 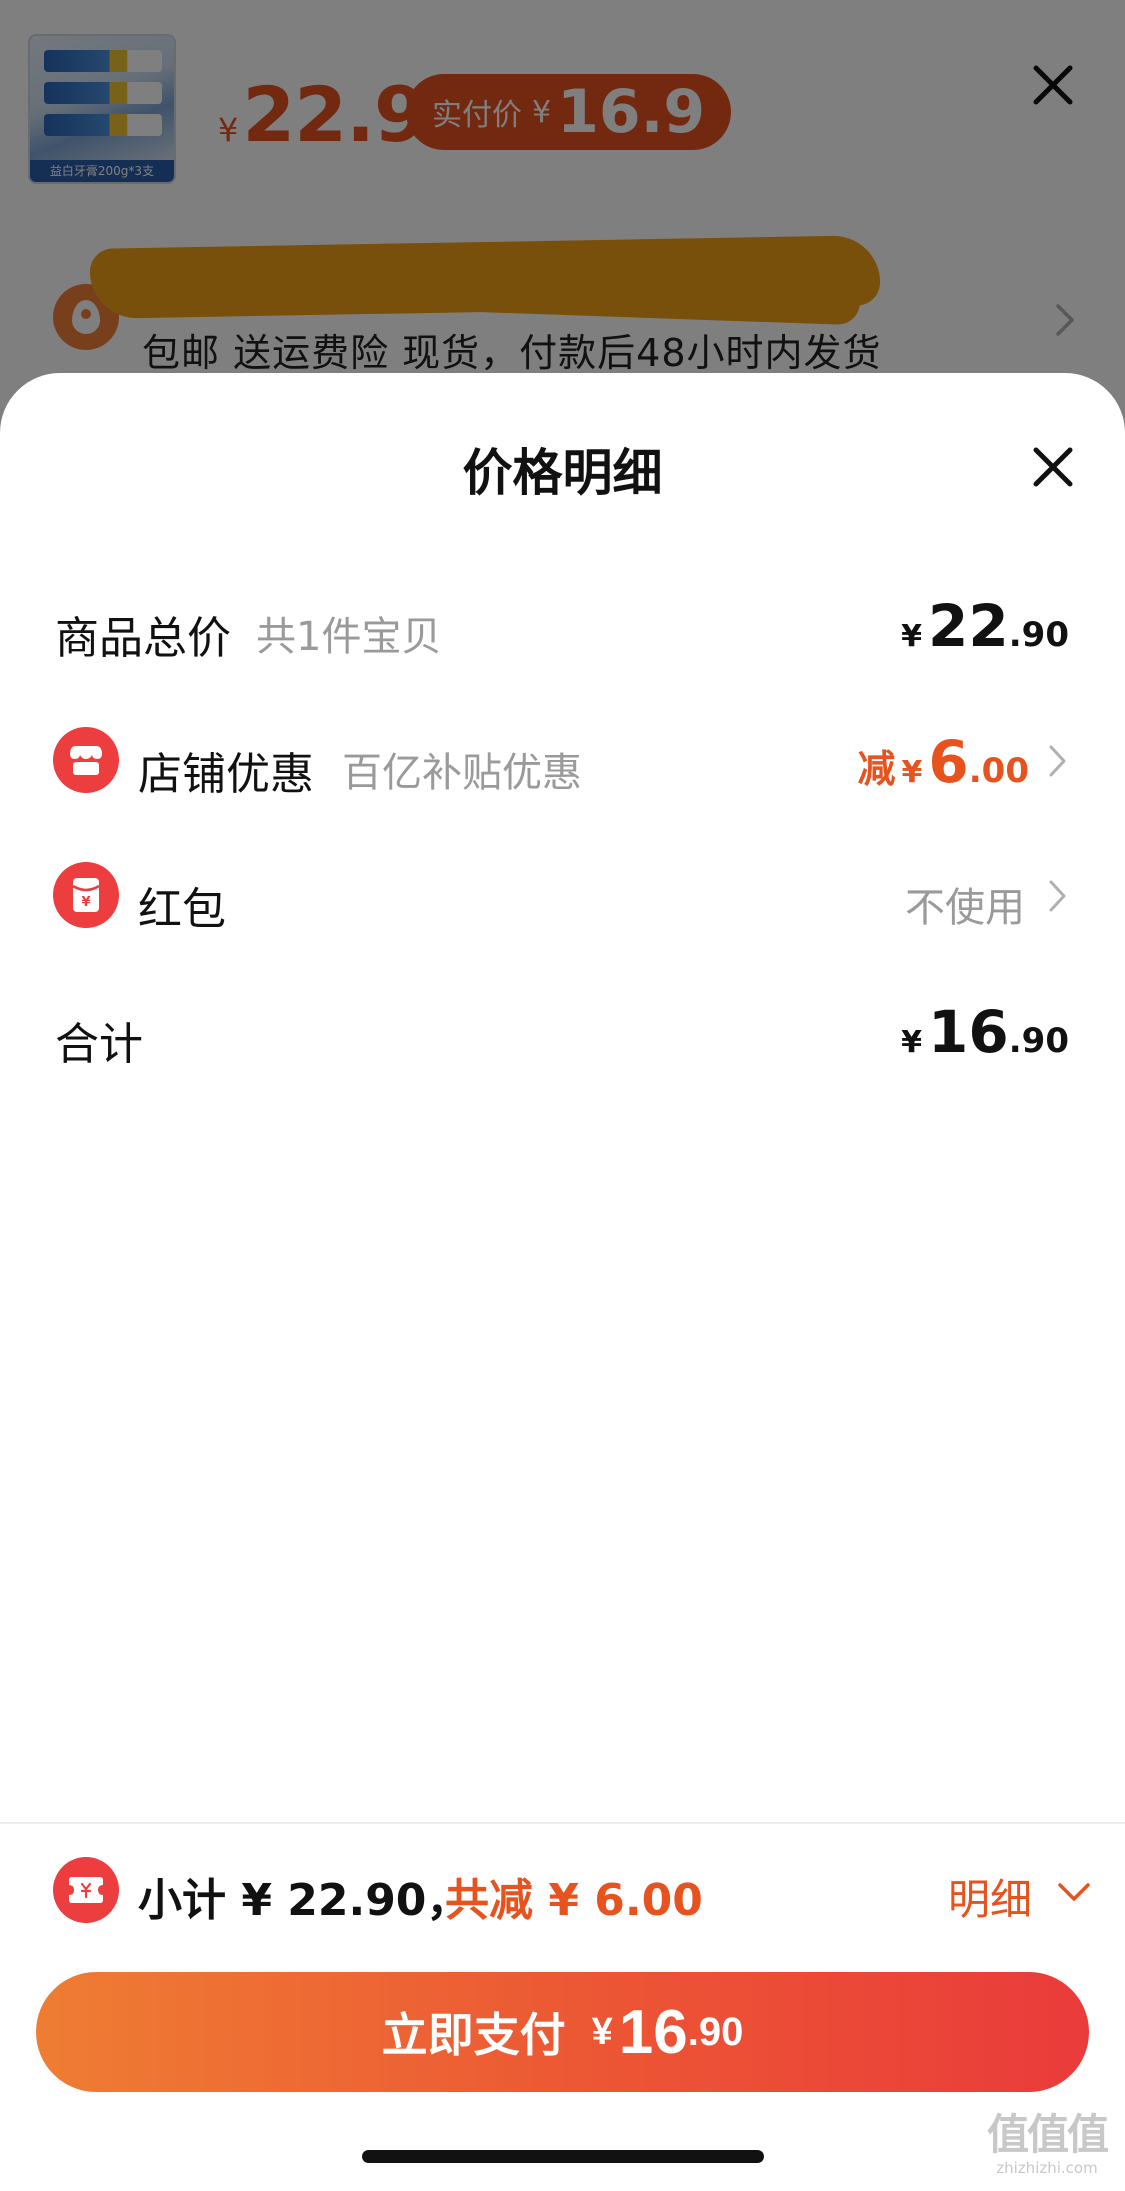 What do you see at coordinates (226, 774) in the screenshot?
I see `shop-discount-label: 店铺优惠` at bounding box center [226, 774].